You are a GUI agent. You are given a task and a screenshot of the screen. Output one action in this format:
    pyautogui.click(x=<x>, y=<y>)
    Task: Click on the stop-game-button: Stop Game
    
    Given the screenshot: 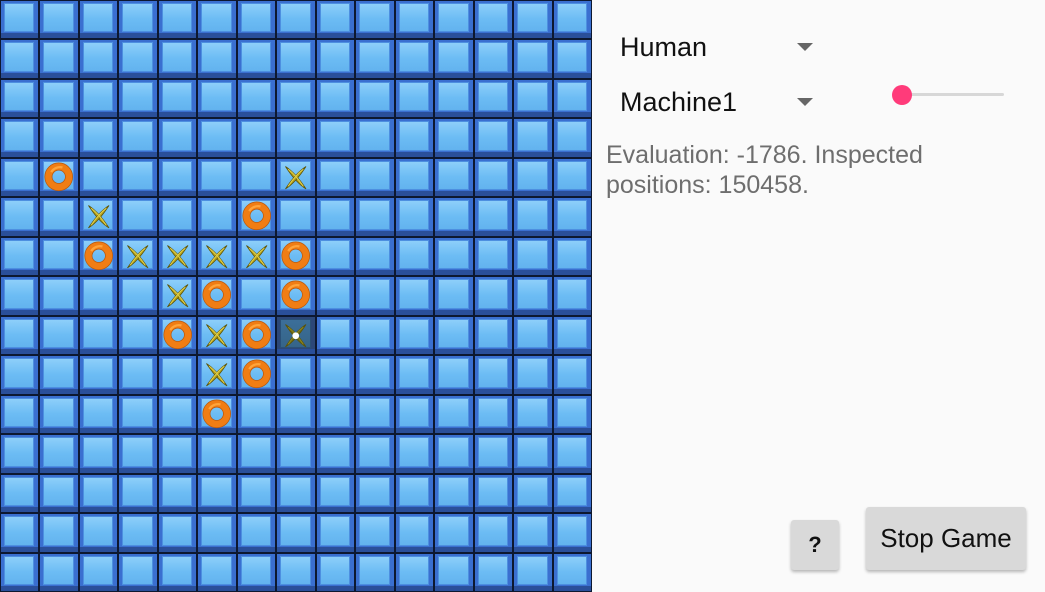 What is the action you would take?
    pyautogui.click(x=946, y=538)
    